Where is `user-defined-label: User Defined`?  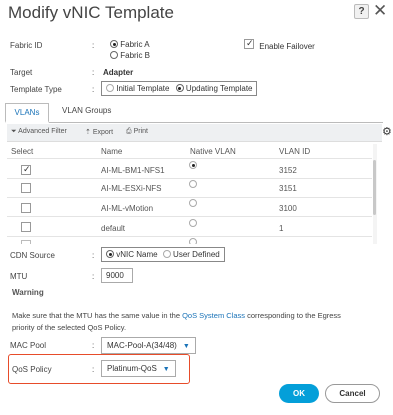 user-defined-label: User Defined is located at coordinates (196, 254).